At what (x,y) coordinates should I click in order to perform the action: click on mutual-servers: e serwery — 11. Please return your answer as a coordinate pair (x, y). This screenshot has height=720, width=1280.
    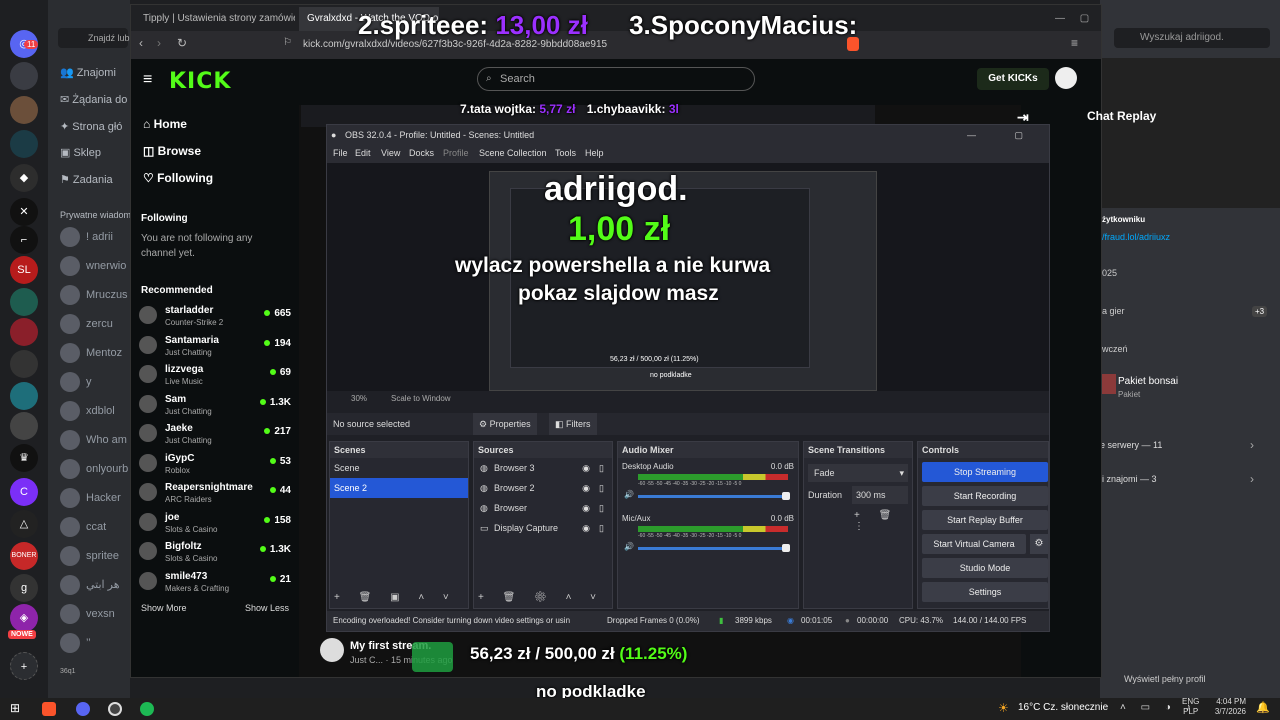
    Looking at the image, I should click on (1131, 445).